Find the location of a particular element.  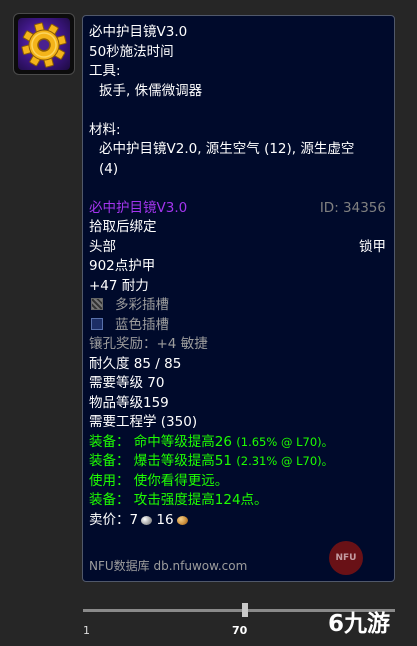

sell-price-copper: 16 is located at coordinates (165, 519).